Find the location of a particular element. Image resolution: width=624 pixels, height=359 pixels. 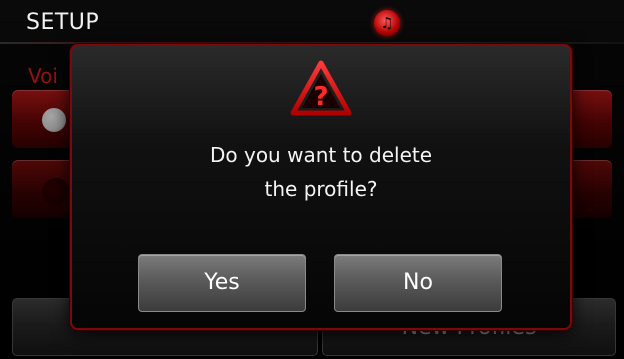

dialog-message-line2: the profile? is located at coordinates (321, 189).